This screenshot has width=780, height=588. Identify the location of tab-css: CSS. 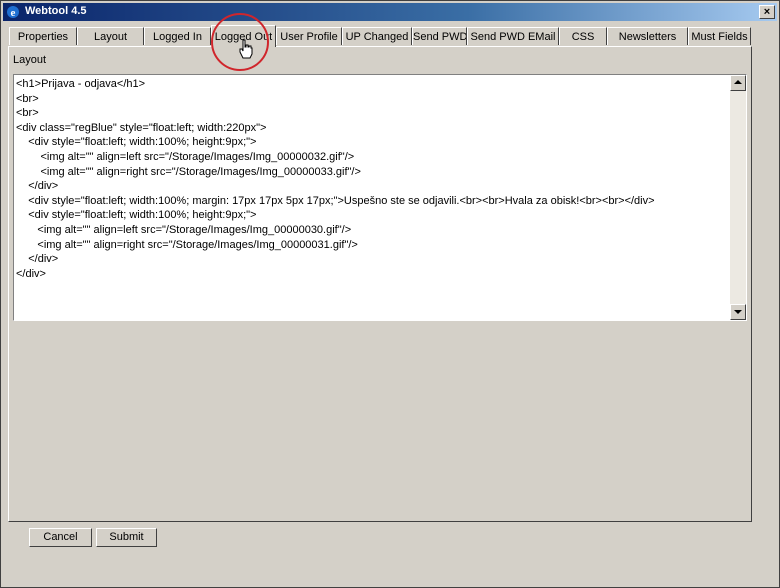
(583, 36).